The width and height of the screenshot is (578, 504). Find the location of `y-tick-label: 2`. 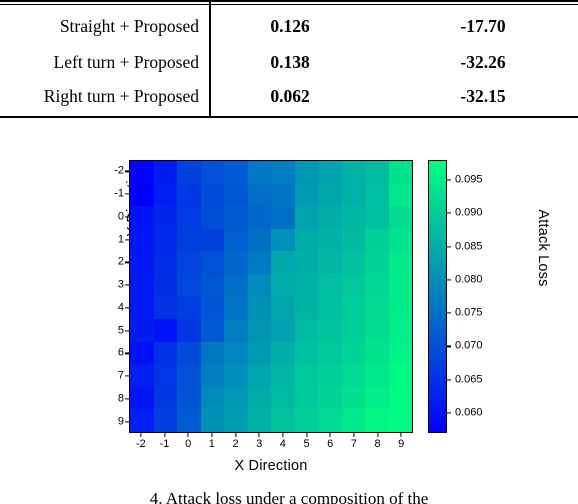

y-tick-label: 2 is located at coordinates (120, 261).